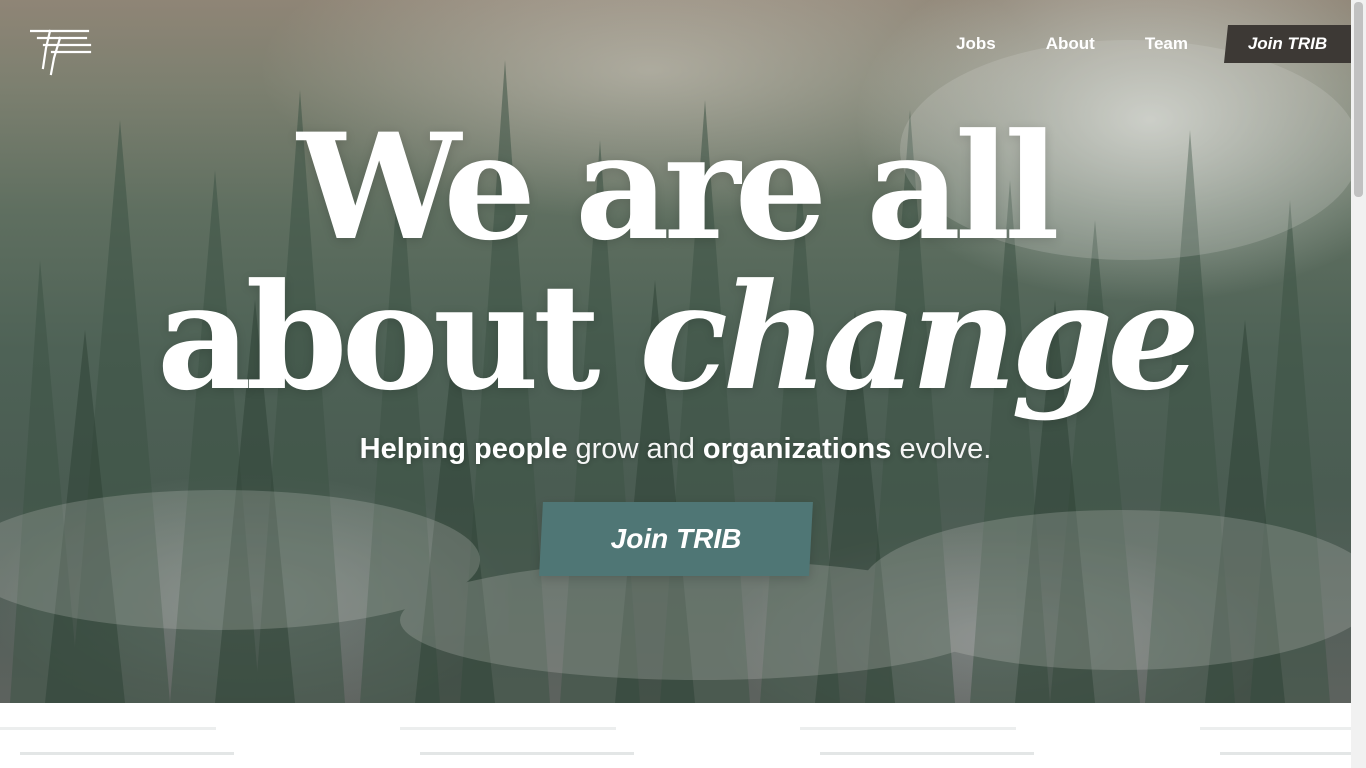 The width and height of the screenshot is (1366, 768). Describe the element at coordinates (1358, 384) in the screenshot. I see `page-scrollbar` at that location.